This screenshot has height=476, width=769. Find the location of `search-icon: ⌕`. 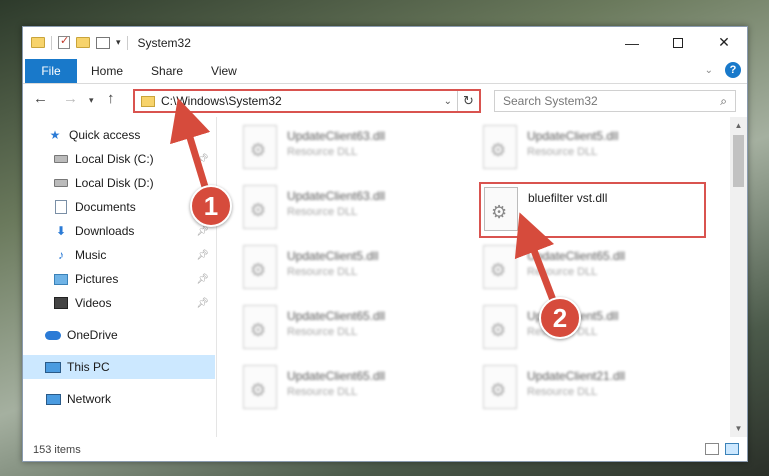

search-icon: ⌕ is located at coordinates (723, 101).